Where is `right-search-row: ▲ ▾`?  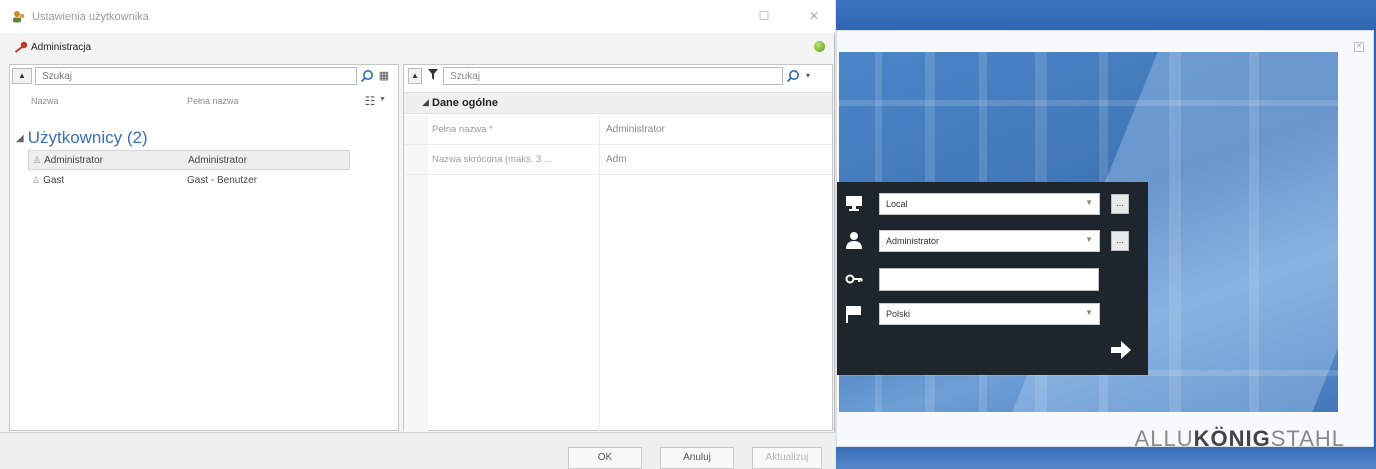 right-search-row: ▲ ▾ is located at coordinates (618, 76).